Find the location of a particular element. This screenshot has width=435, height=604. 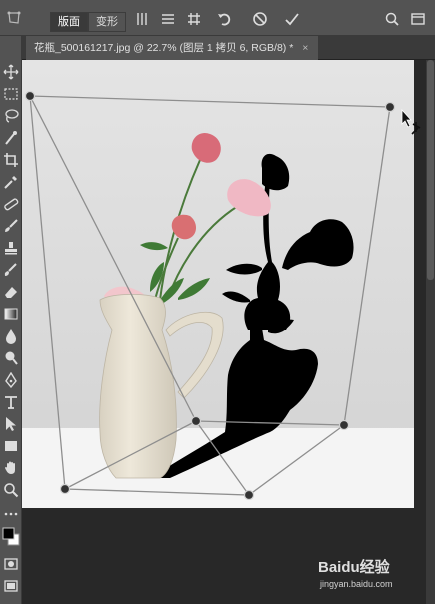

eraser-icon is located at coordinates (11, 292).